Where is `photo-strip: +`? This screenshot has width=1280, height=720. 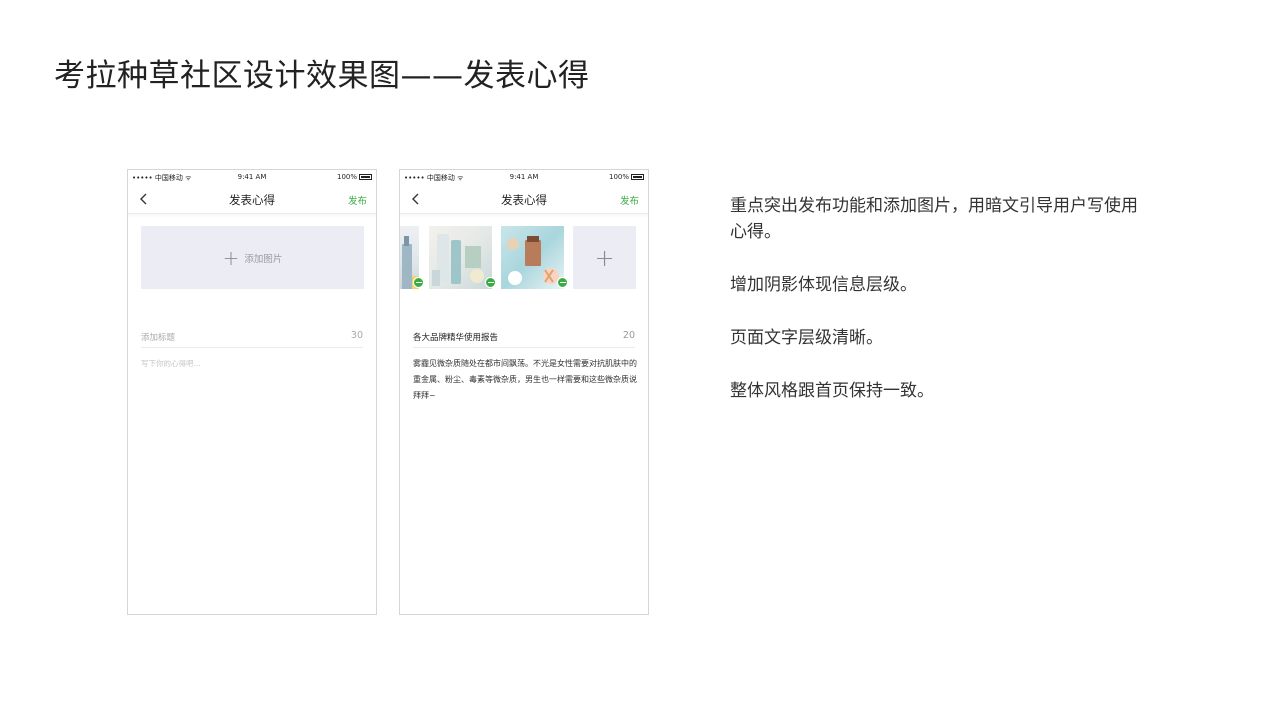
photo-strip: + is located at coordinates (524, 257).